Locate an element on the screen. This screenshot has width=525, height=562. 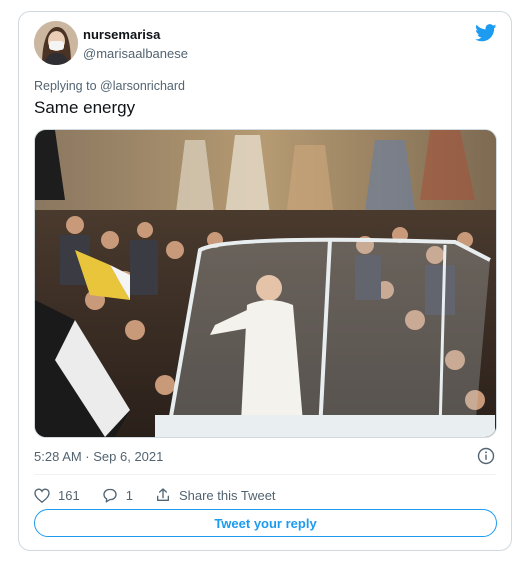
share-label: Share this Tweet is located at coordinates (227, 495).